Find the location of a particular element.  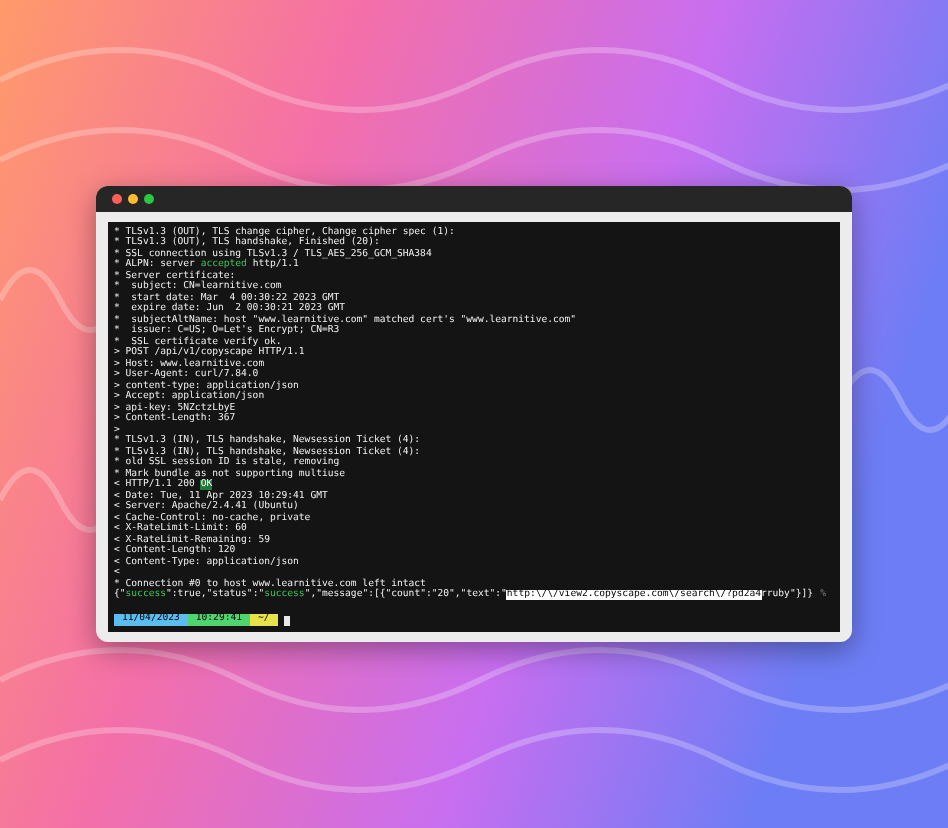

minimize-button is located at coordinates (133, 198).